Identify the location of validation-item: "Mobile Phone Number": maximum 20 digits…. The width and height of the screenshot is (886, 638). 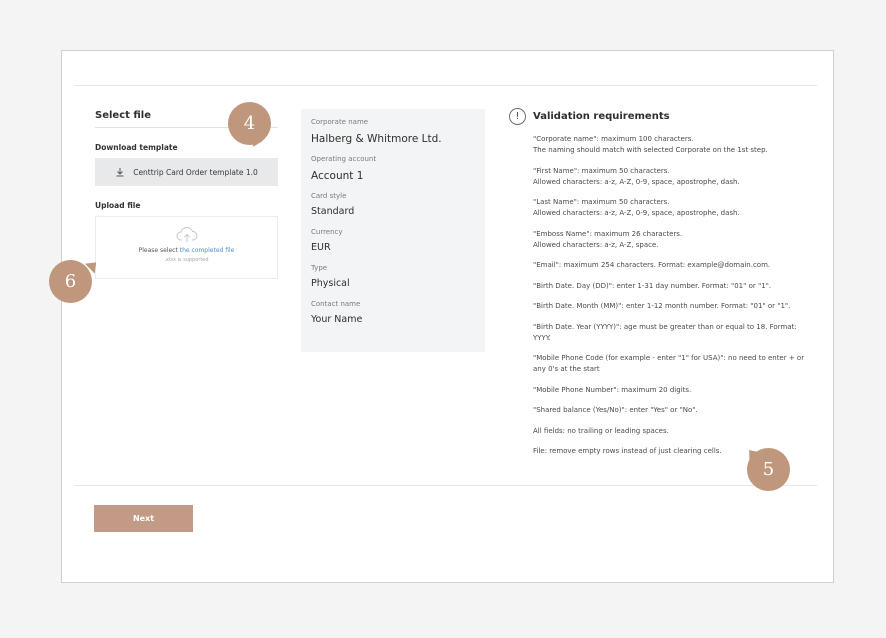
(612, 389).